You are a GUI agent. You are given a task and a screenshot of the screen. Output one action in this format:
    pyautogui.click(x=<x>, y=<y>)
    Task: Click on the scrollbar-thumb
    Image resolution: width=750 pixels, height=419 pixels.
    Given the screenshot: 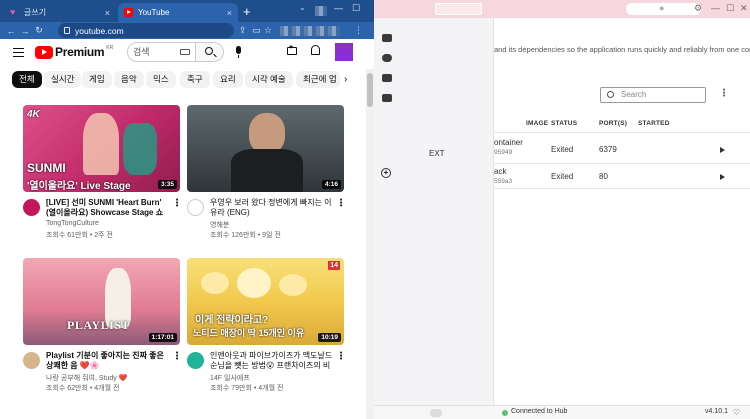 What is the action you would take?
    pyautogui.click(x=370, y=90)
    